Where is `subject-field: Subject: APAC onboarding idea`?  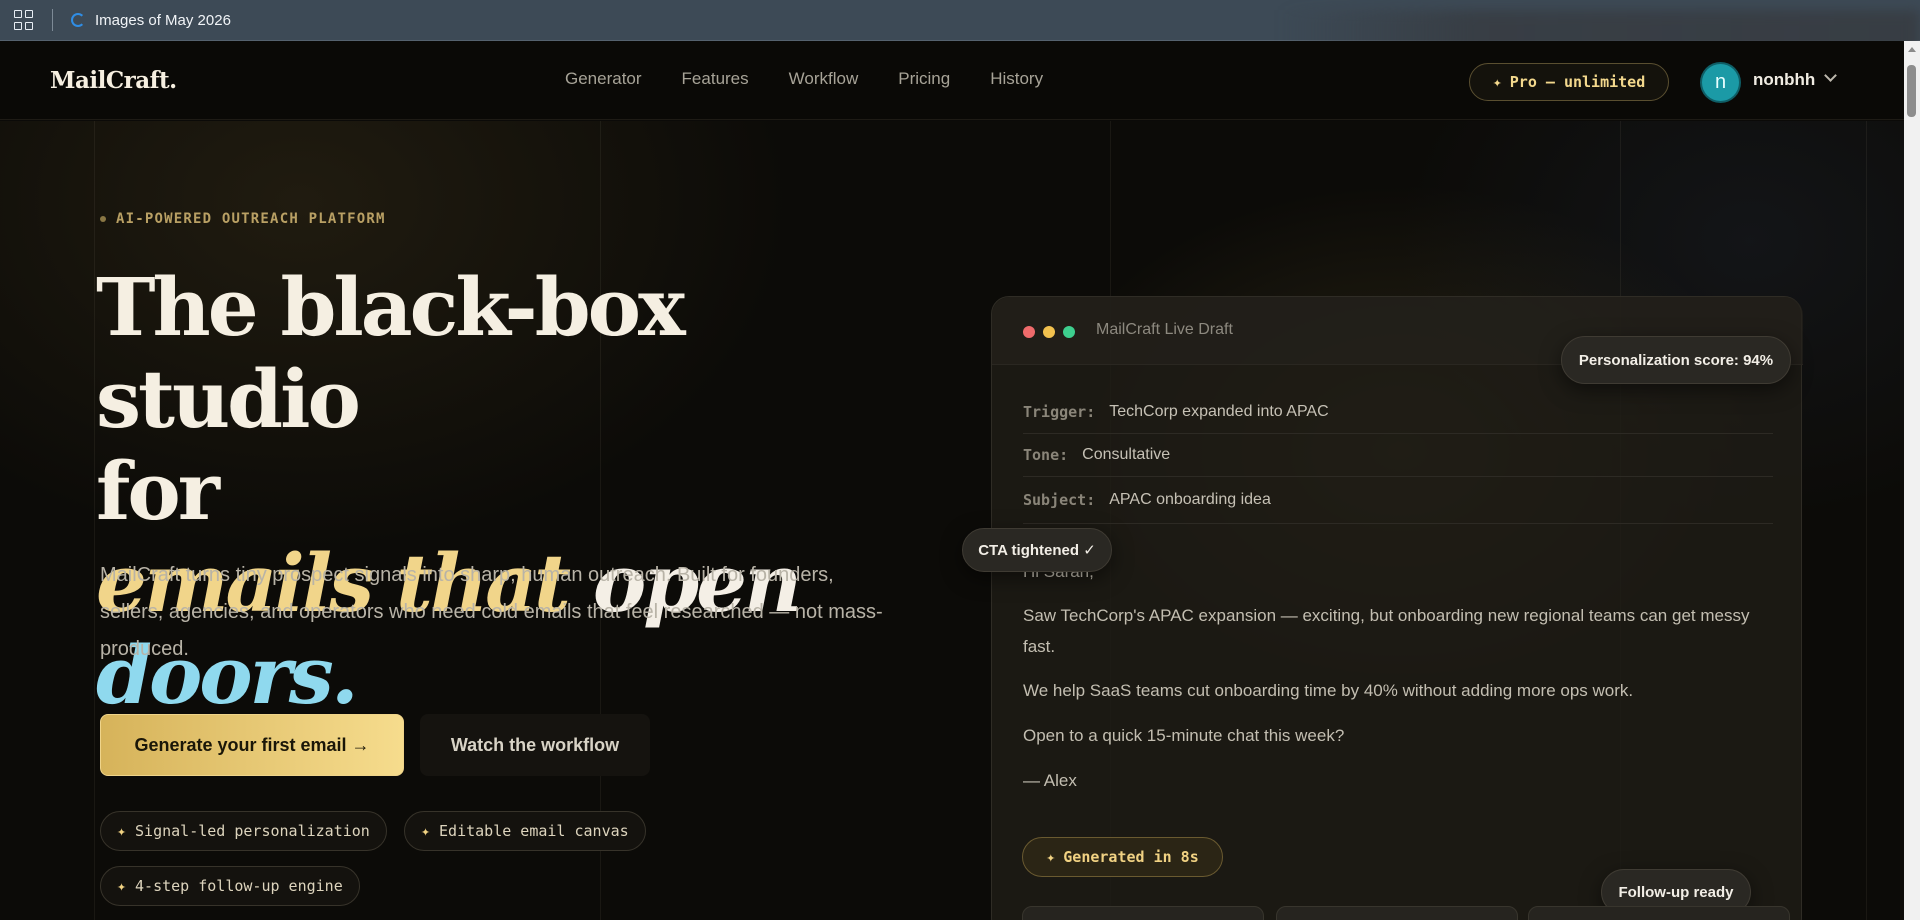
subject-field: Subject: APAC onboarding idea is located at coordinates (1398, 500).